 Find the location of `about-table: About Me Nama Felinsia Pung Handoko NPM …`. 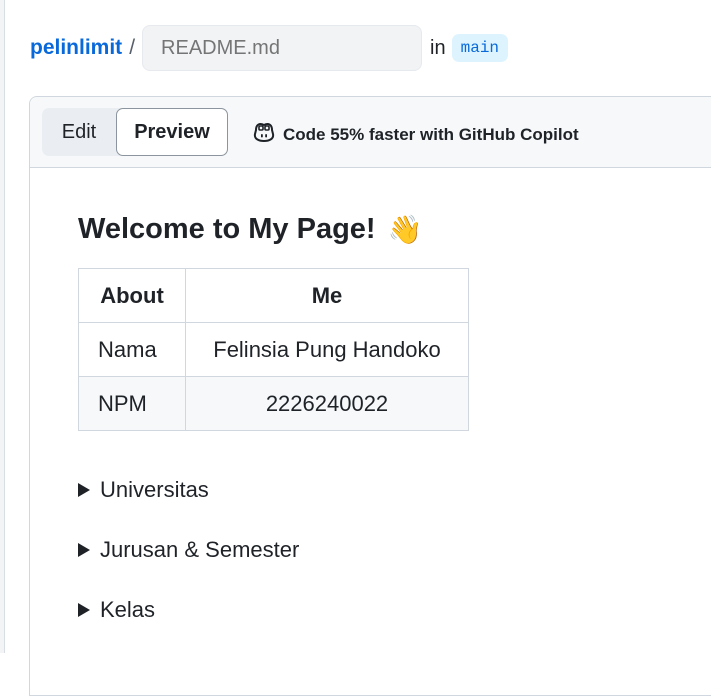

about-table: About Me Nama Felinsia Pung Handoko NPM … is located at coordinates (273, 349).